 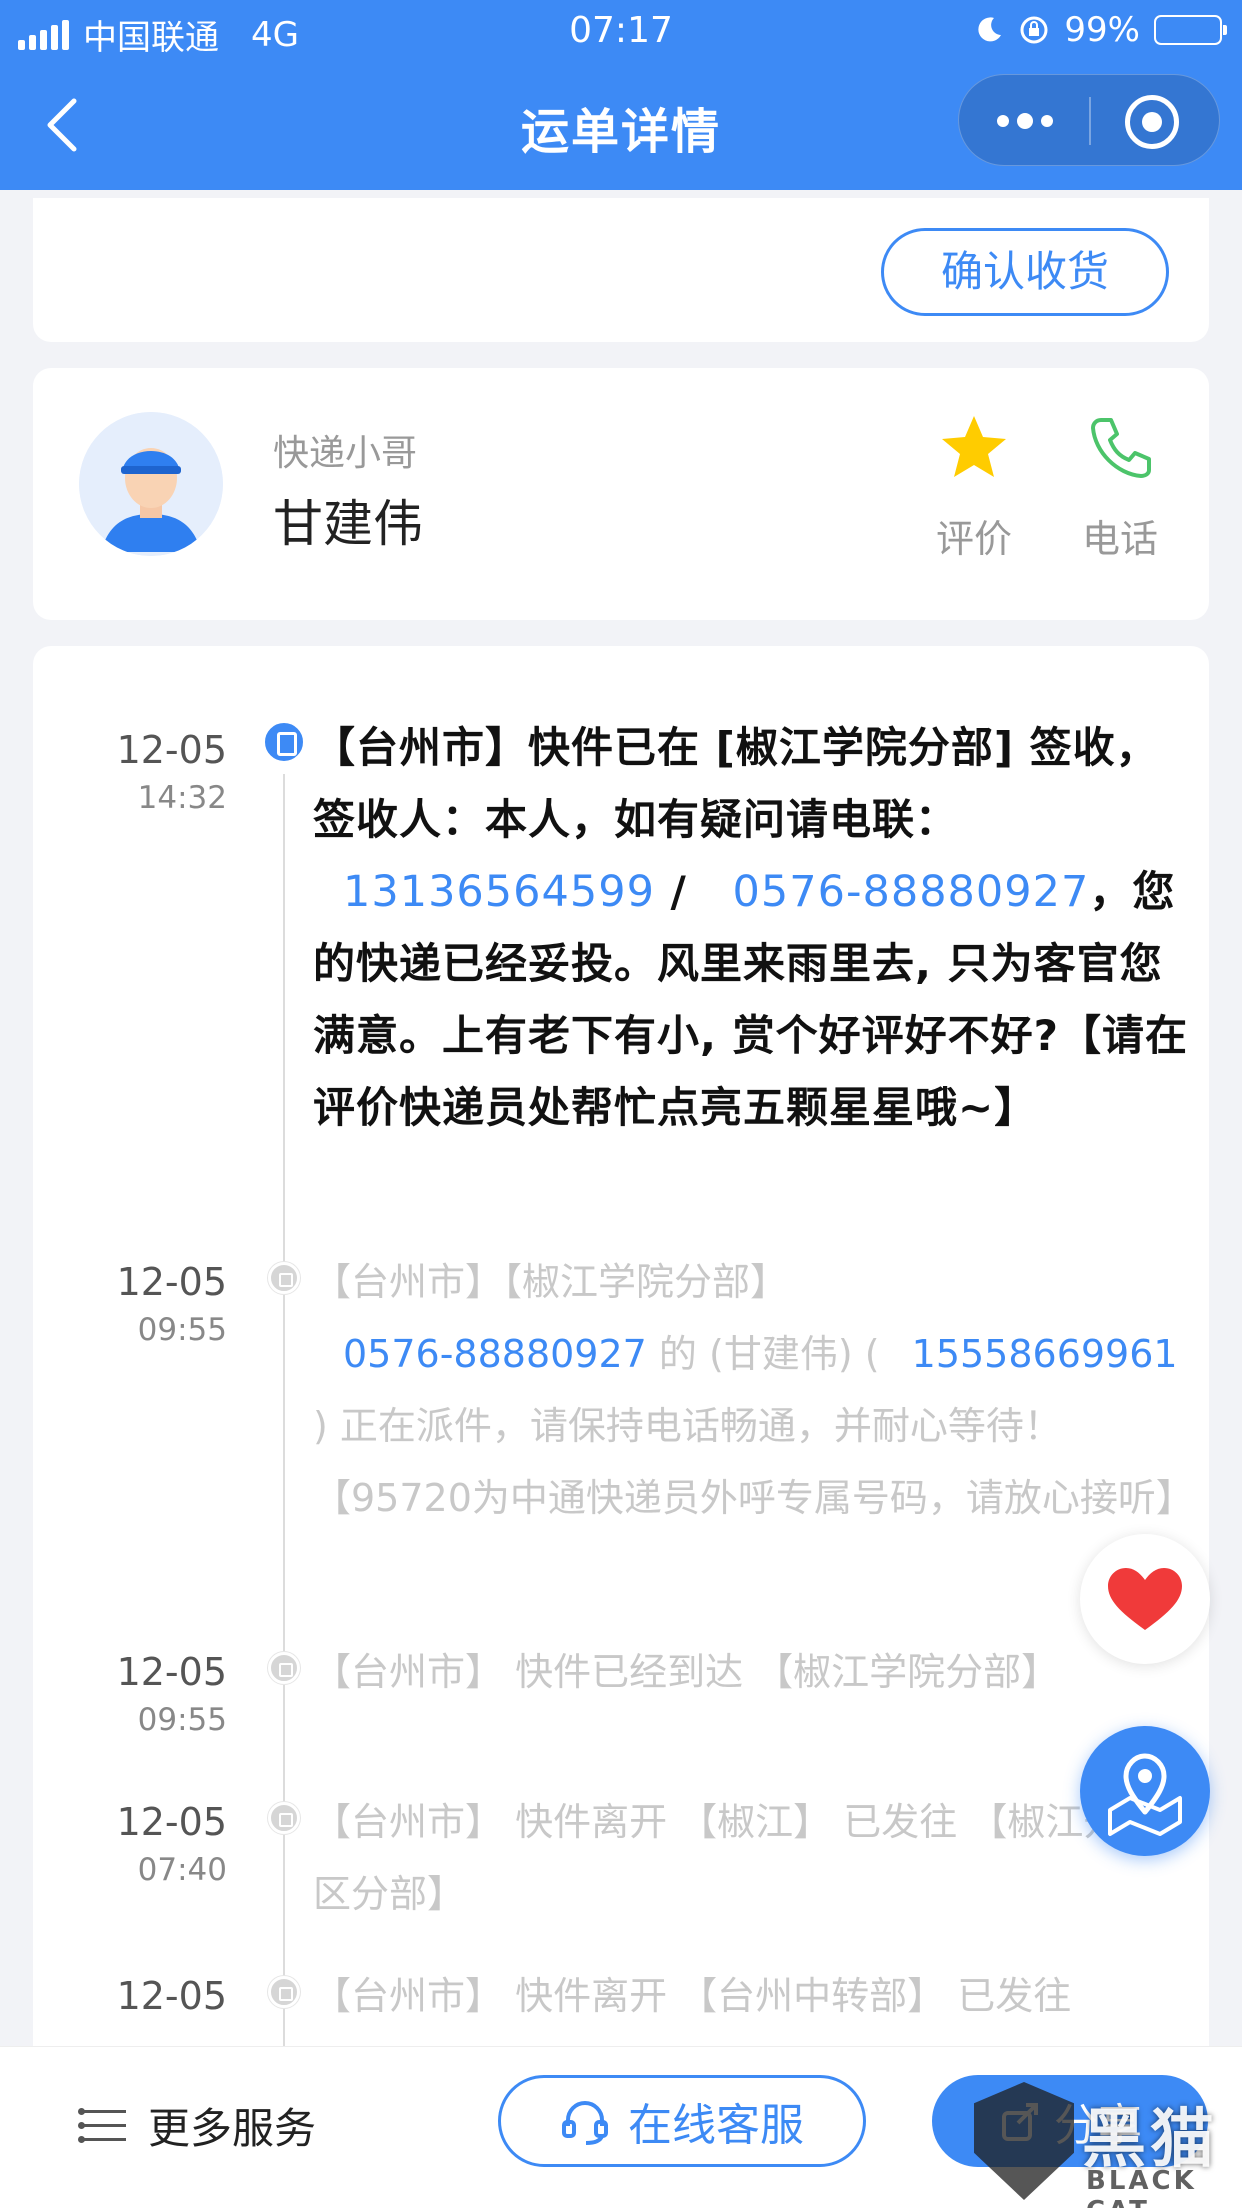 I want to click on event-text: 【台州市】 快件已经到达 【椒江学院分部】, so click(x=686, y=1672).